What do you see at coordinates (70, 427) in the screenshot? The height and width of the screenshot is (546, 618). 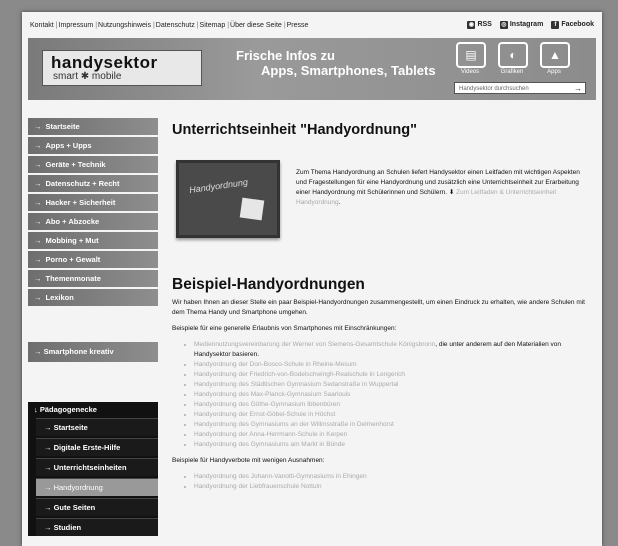 I see `sub-item-label: Startseite` at bounding box center [70, 427].